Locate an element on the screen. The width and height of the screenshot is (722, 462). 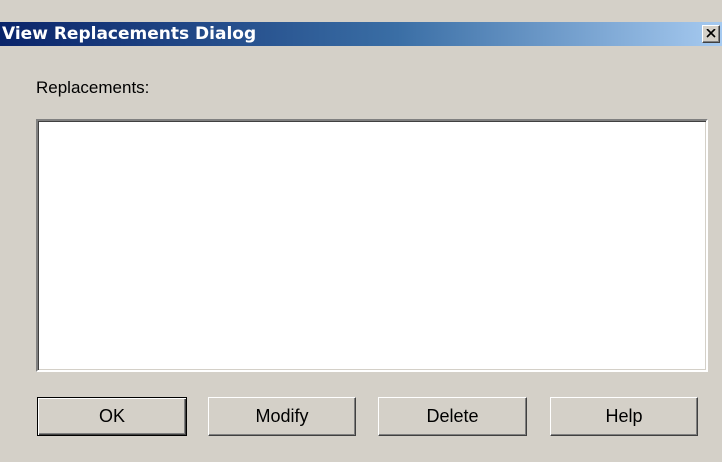
close-button is located at coordinates (711, 34).